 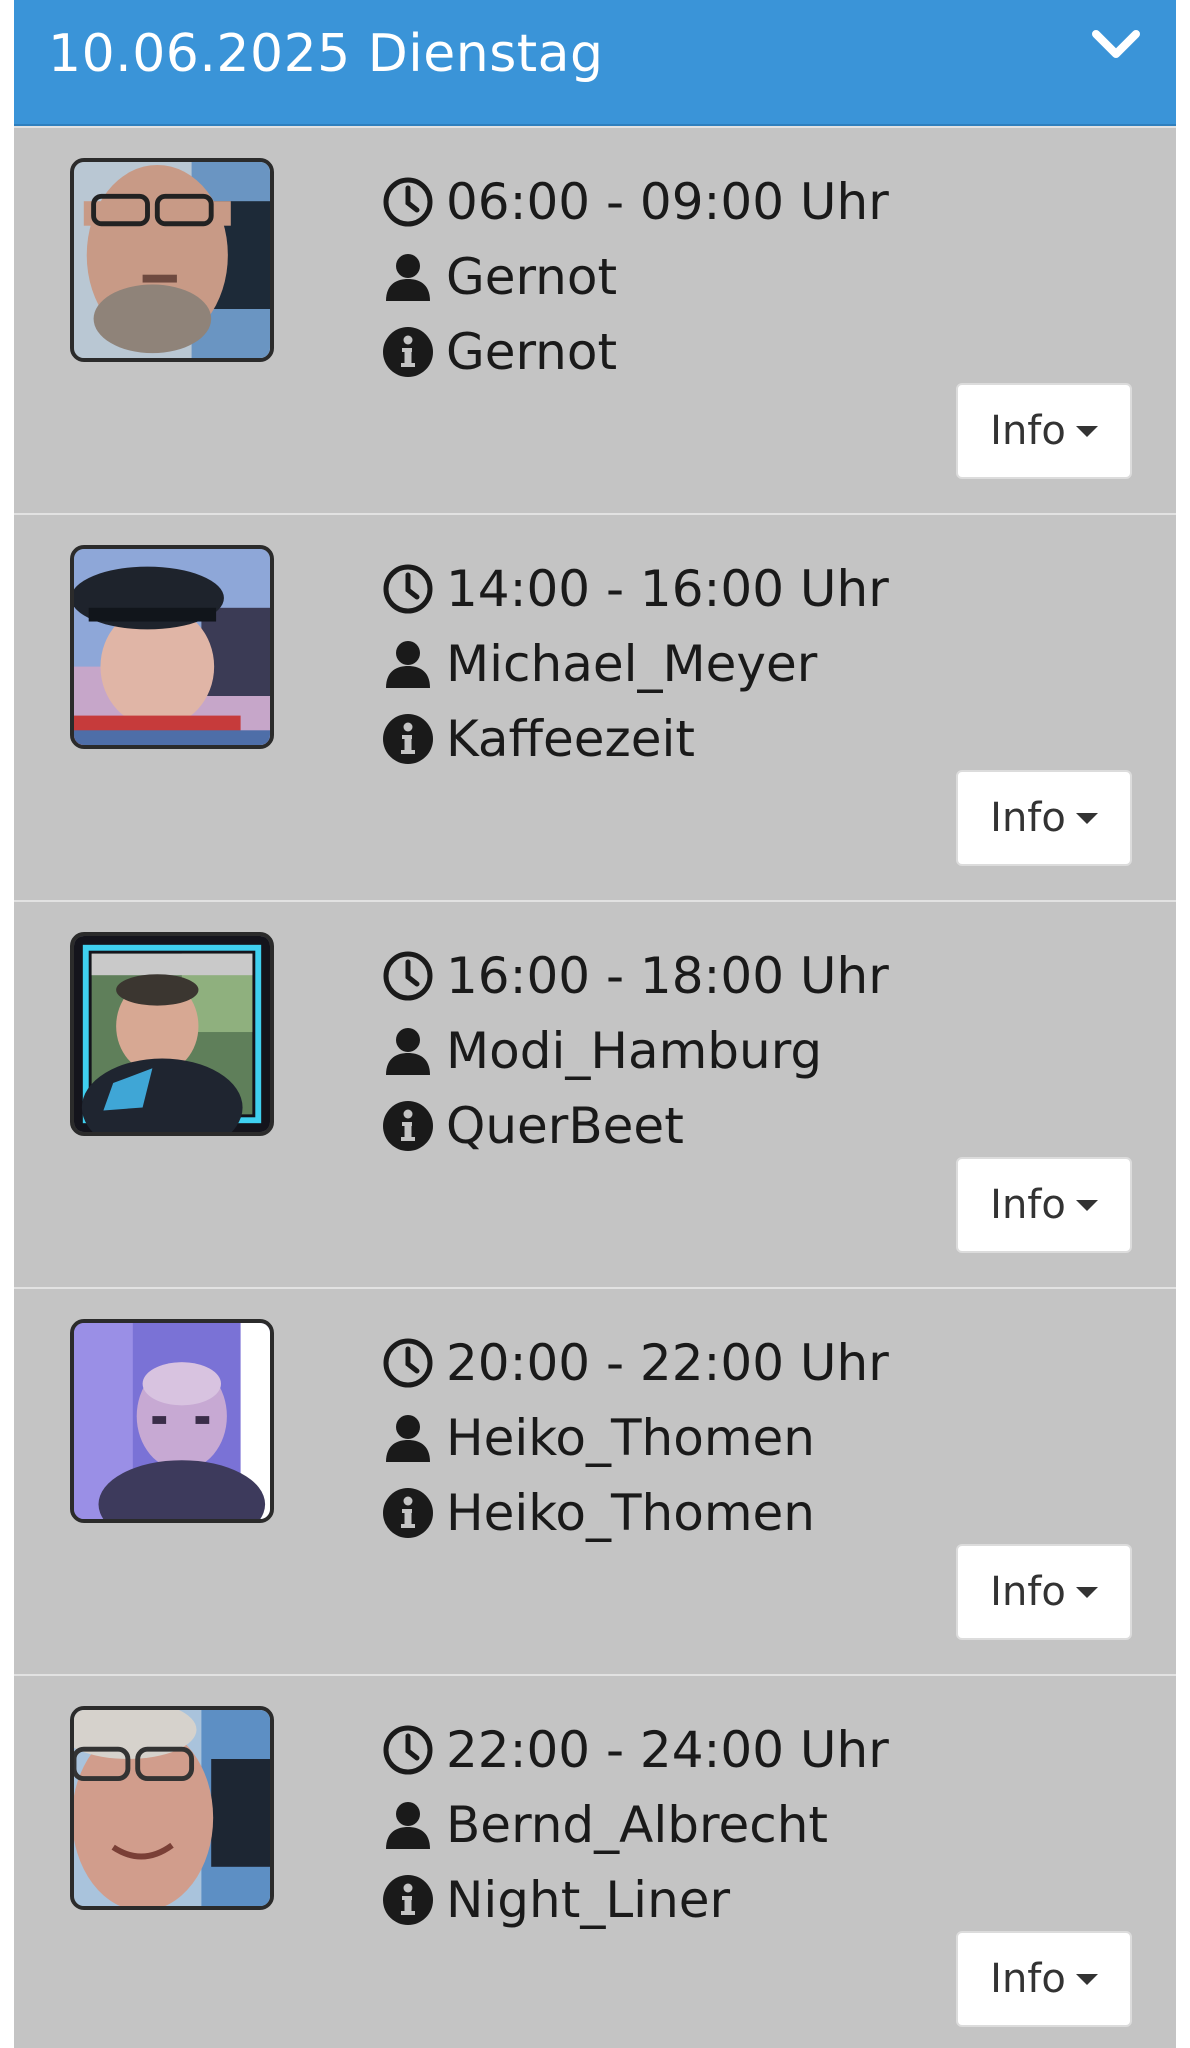 I want to click on show-title: Night_Liner, so click(x=588, y=1900).